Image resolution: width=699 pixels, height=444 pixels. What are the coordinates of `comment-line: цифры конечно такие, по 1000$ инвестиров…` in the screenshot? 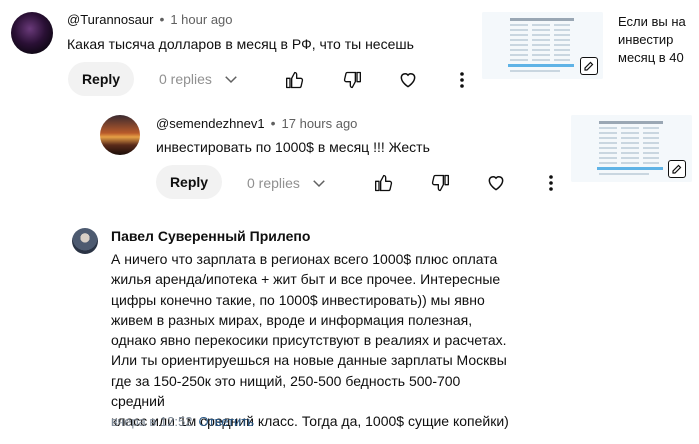 It's located at (298, 299).